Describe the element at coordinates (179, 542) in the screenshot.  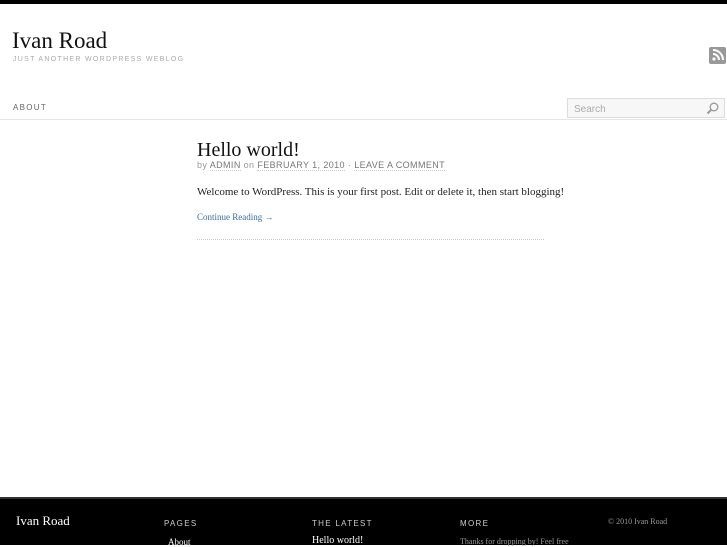
I see `footer-page-about: About` at that location.